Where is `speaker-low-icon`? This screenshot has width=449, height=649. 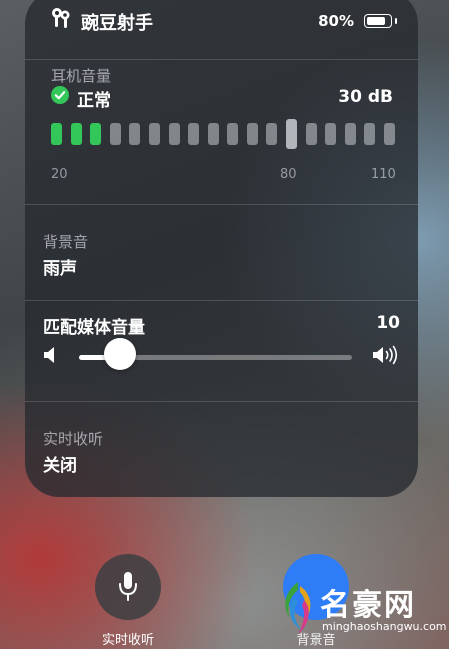
speaker-low-icon is located at coordinates (49, 355).